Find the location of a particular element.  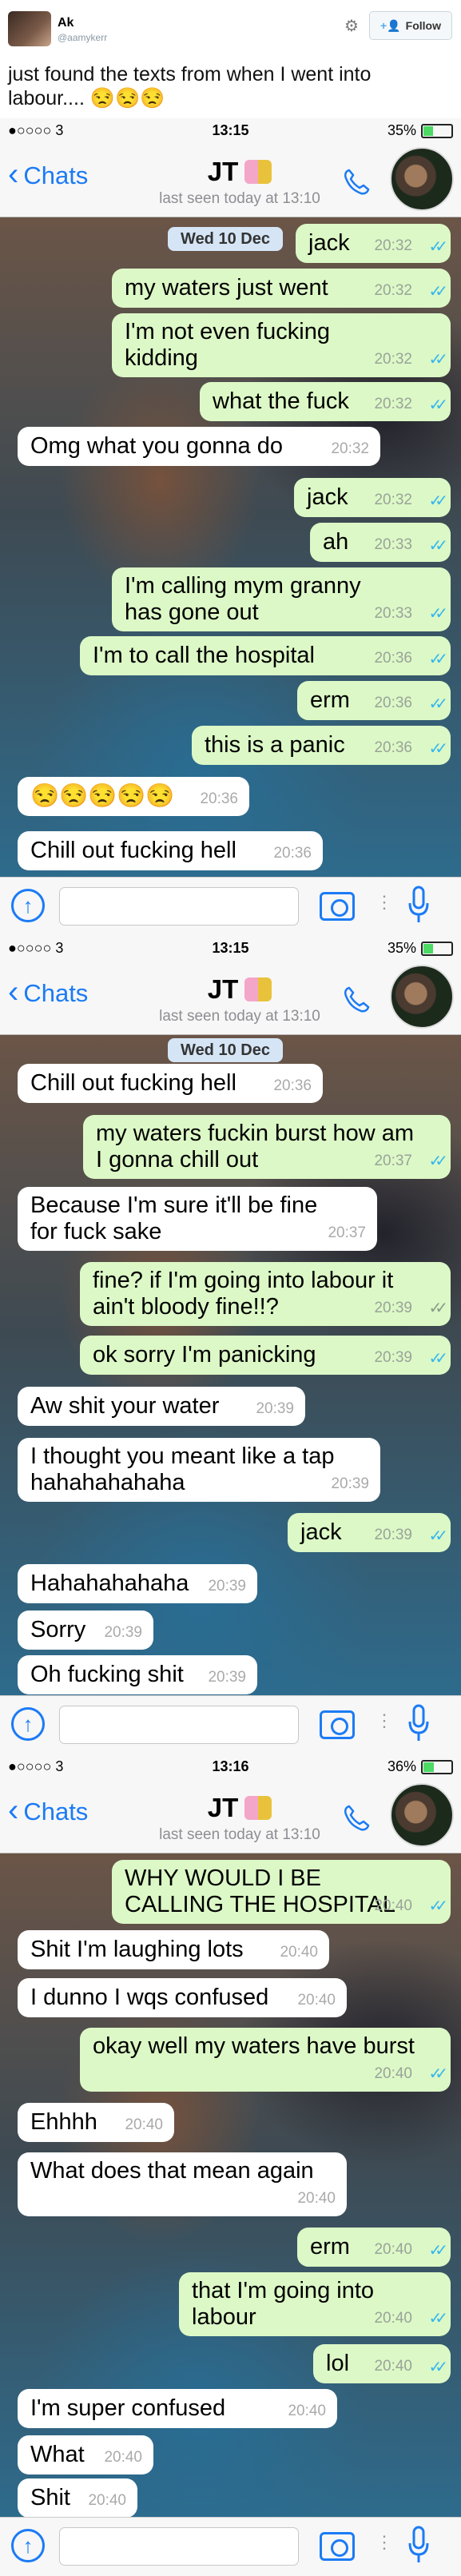

message-text: 😒😒😒😒😒 is located at coordinates (102, 796).